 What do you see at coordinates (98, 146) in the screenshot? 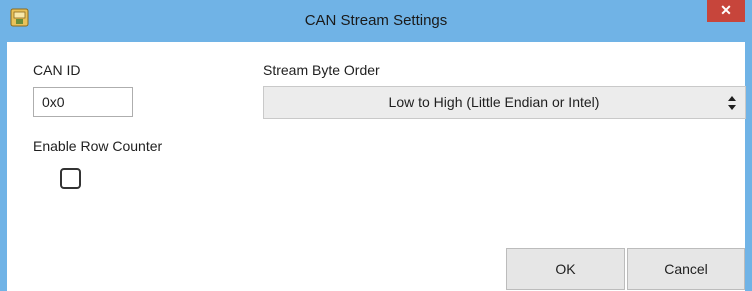
I see `row-counter-label: Enable Row Counter` at bounding box center [98, 146].